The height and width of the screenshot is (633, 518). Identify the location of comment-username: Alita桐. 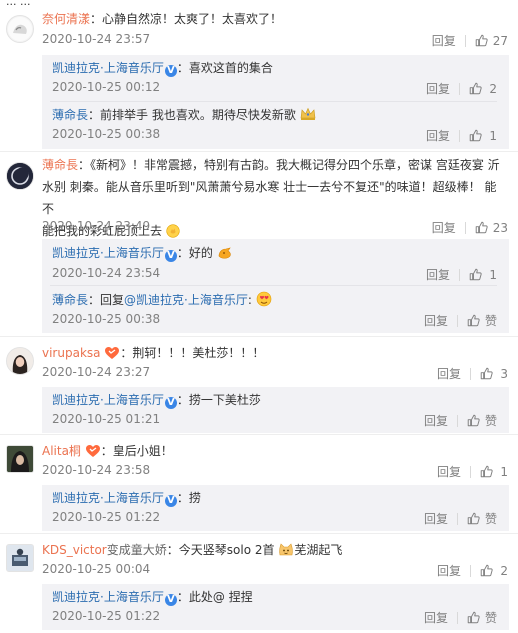
(61, 451).